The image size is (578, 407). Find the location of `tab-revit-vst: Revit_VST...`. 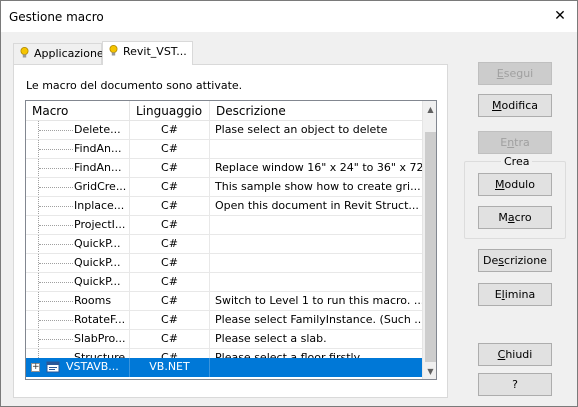

tab-revit-vst: Revit_VST... is located at coordinates (147, 53).